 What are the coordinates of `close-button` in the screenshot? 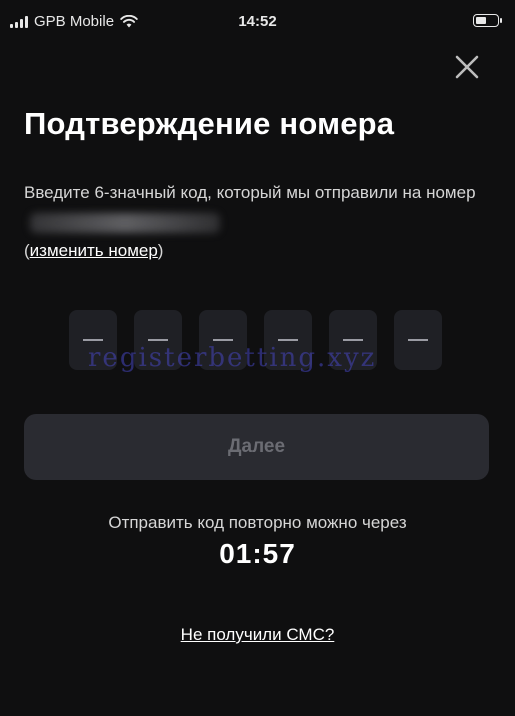 It's located at (467, 67).